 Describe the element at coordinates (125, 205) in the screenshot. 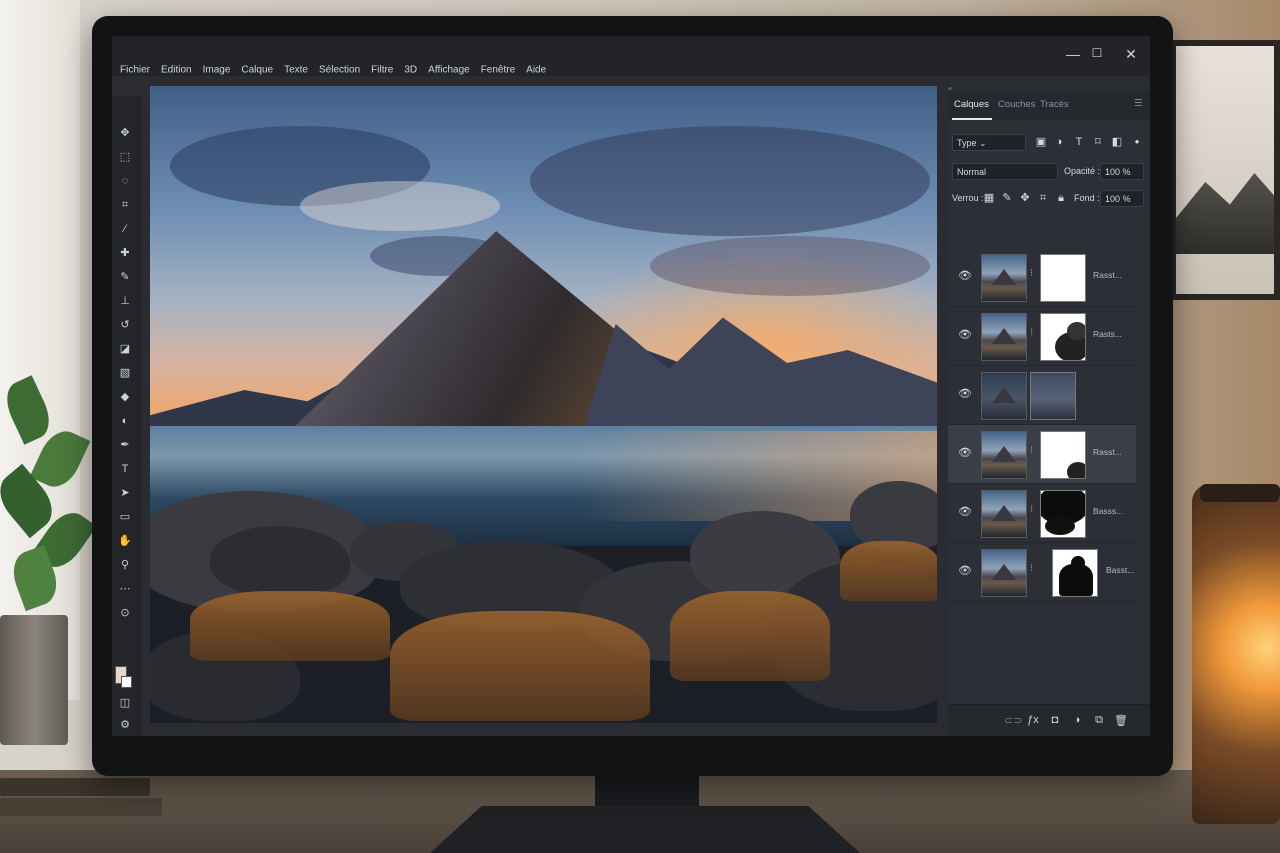

I see `crop-tool-icon: ⌗` at that location.